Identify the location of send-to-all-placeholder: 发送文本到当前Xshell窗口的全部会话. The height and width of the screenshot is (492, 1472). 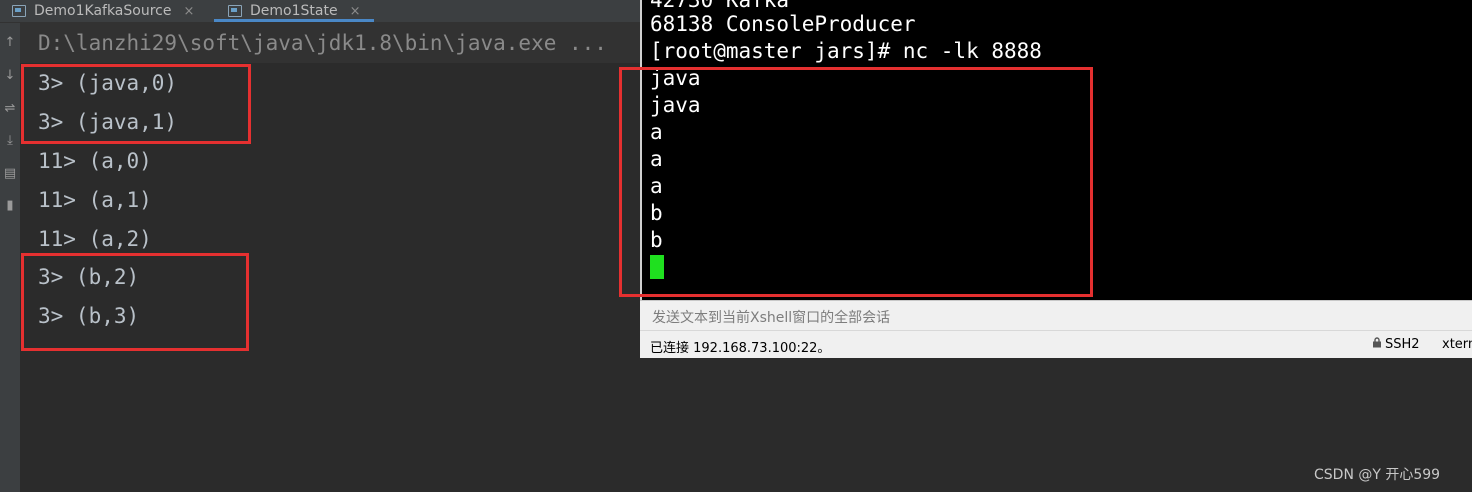
(771, 318).